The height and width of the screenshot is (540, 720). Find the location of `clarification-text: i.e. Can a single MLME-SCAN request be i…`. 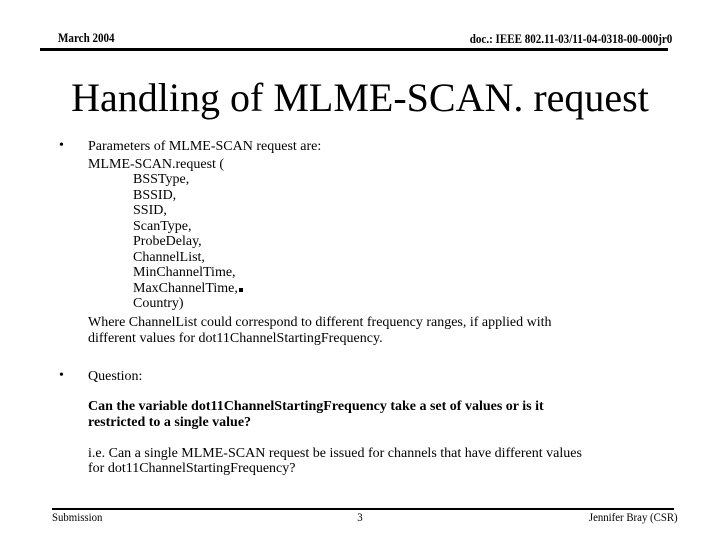

clarification-text: i.e. Can a single MLME-SCAN request be i… is located at coordinates (335, 453).